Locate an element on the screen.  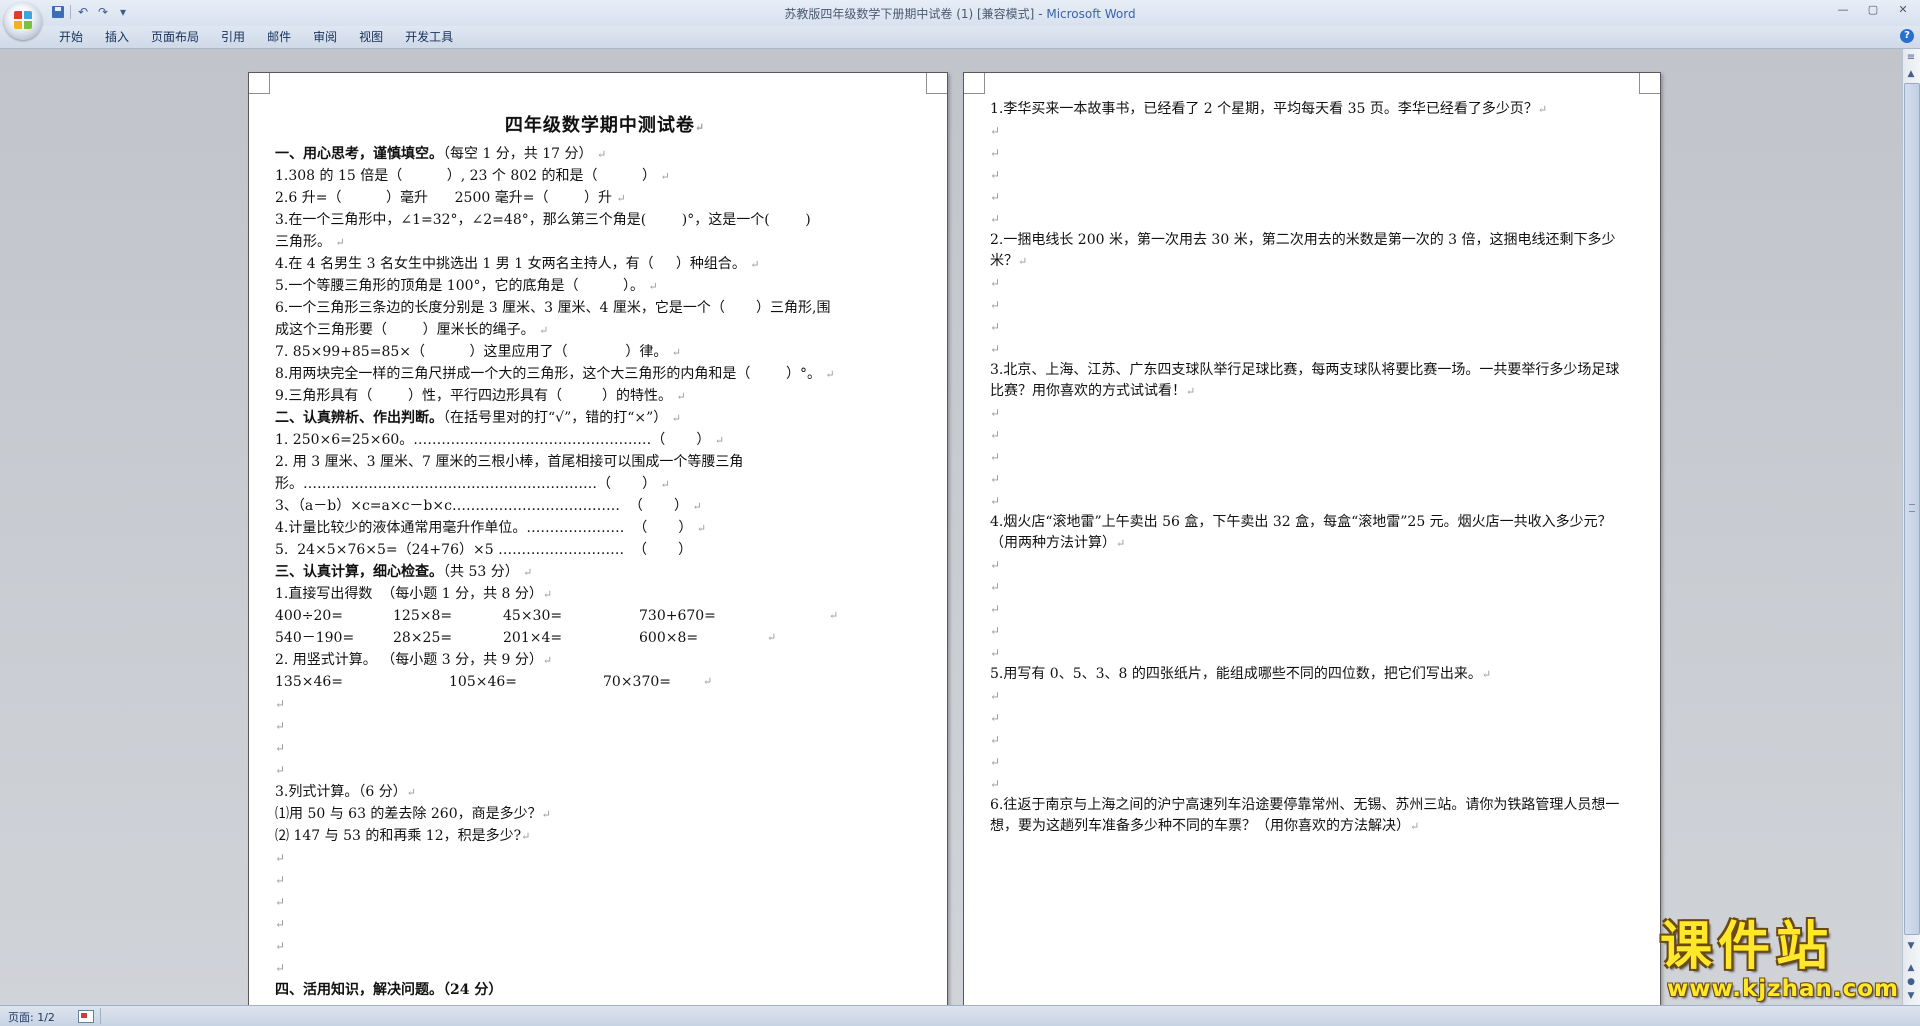
scrollbar-thumb is located at coordinates (1912, 509).